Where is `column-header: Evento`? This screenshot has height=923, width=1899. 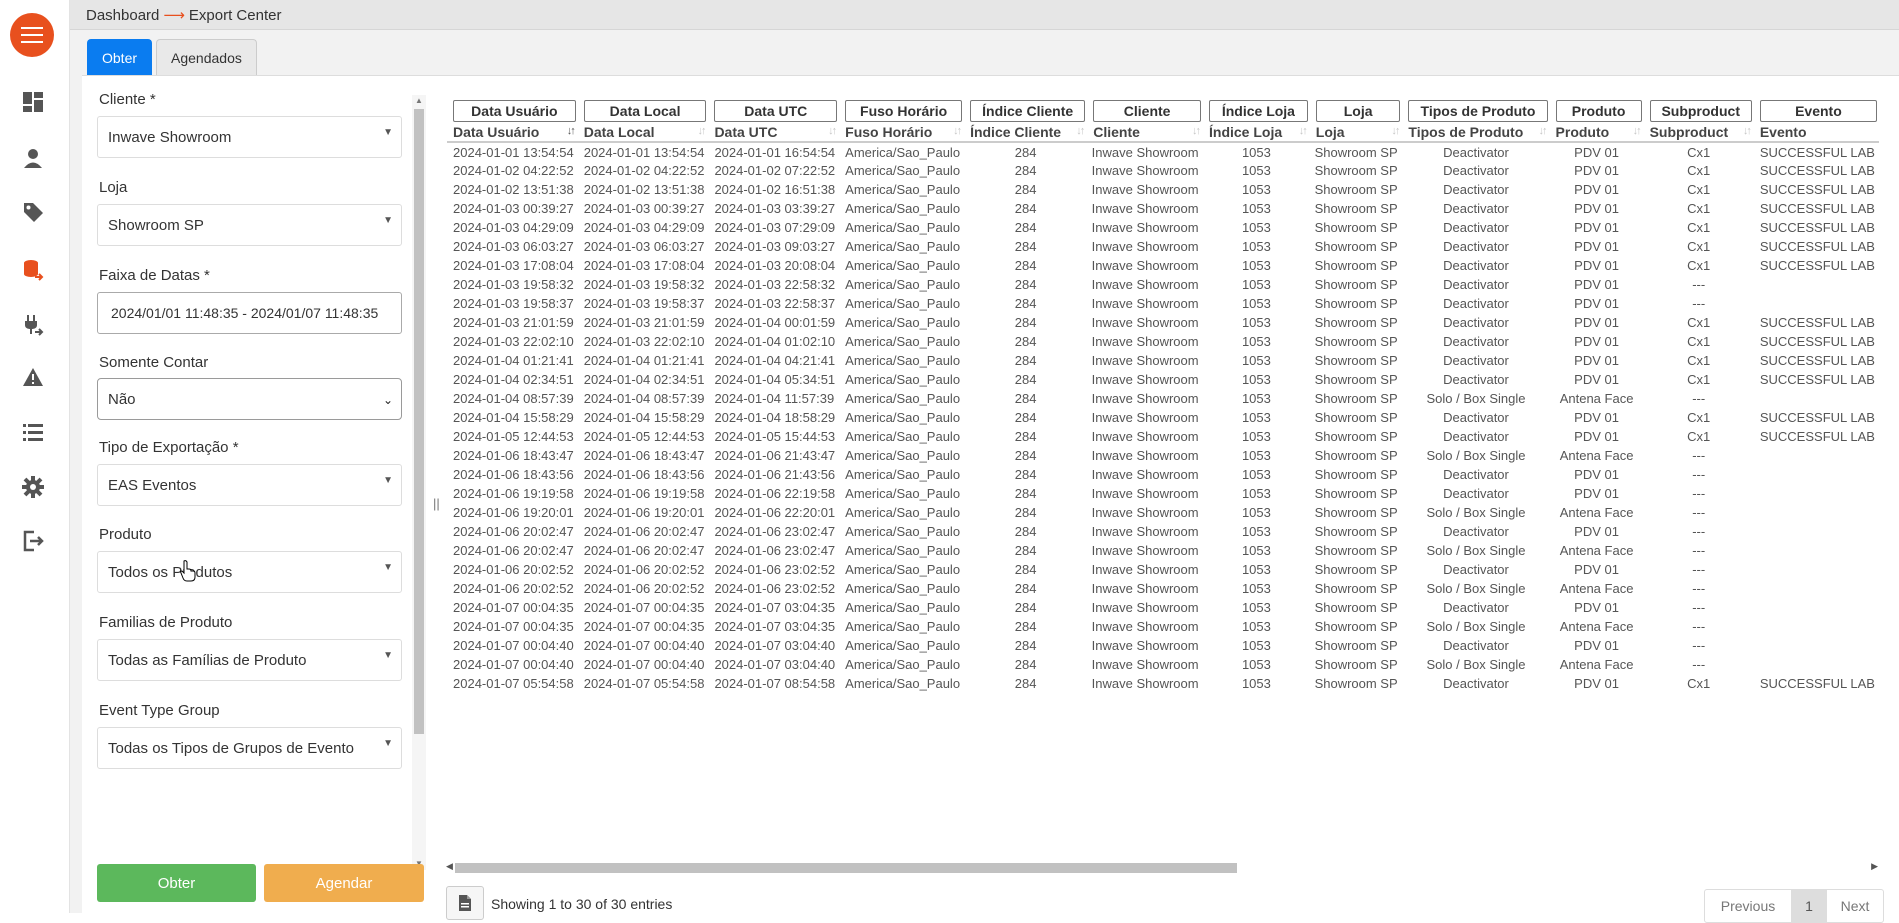
column-header: Evento is located at coordinates (1816, 132).